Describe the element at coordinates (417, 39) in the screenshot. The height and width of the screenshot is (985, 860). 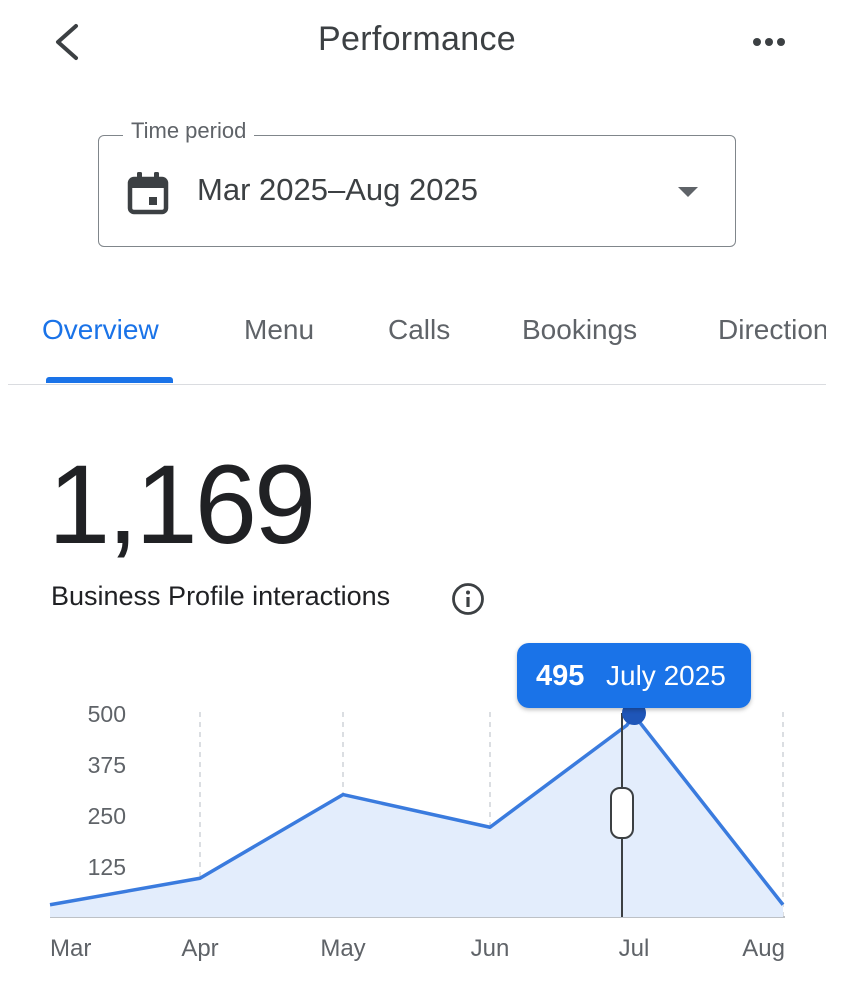
I see `page-title: Performance` at that location.